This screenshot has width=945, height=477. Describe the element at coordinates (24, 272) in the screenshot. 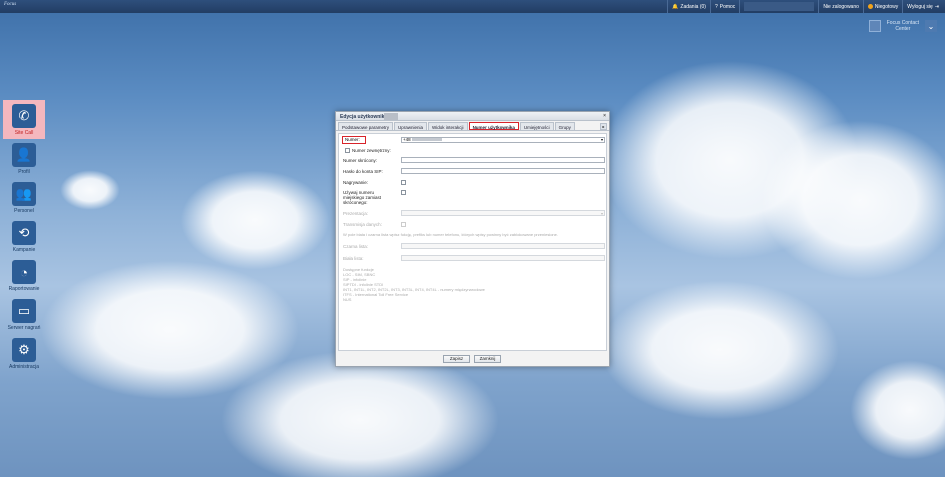

I see `pie-chart-icon: ◔` at that location.